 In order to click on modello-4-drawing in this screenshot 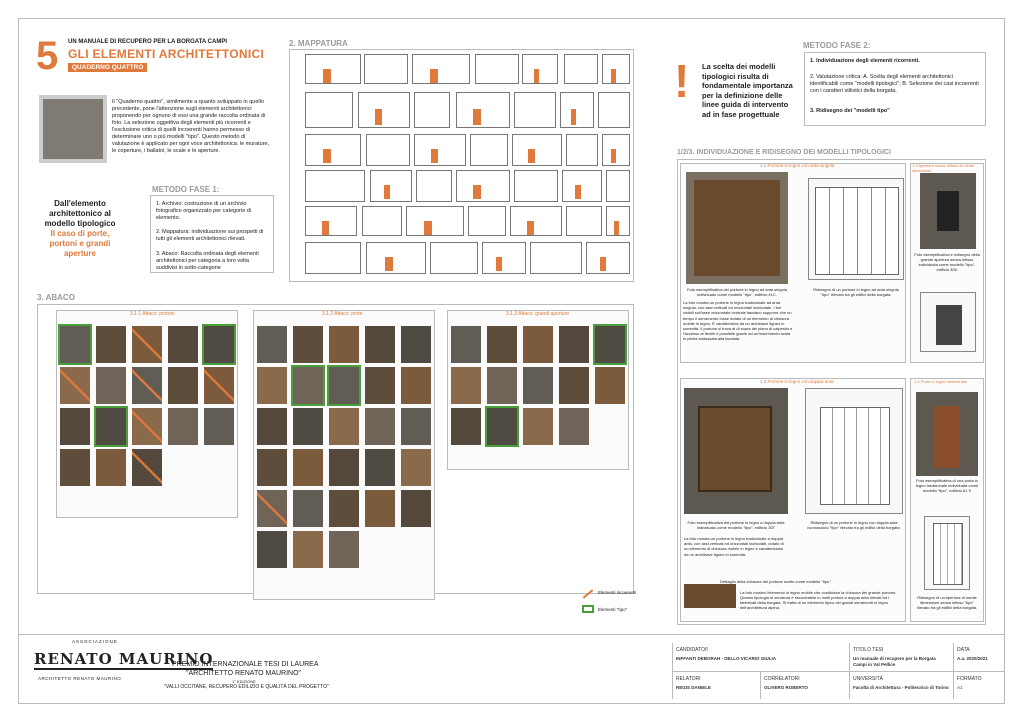, I will do `click(947, 553)`.